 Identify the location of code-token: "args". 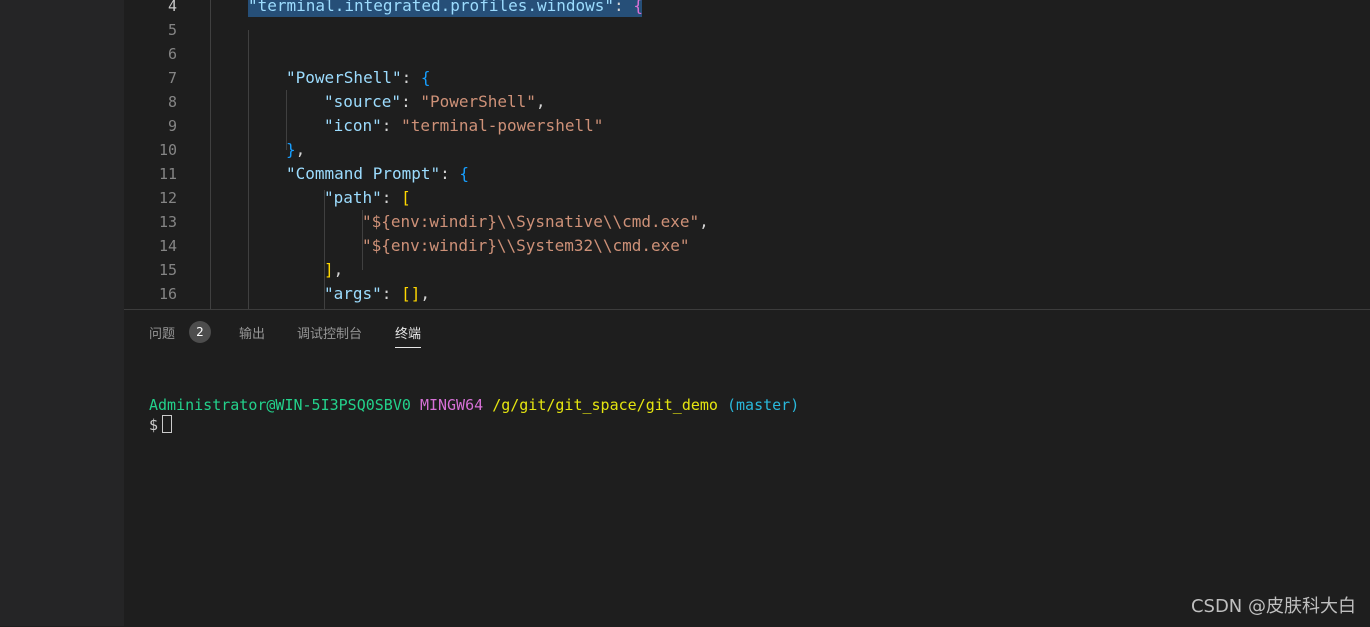
(353, 293).